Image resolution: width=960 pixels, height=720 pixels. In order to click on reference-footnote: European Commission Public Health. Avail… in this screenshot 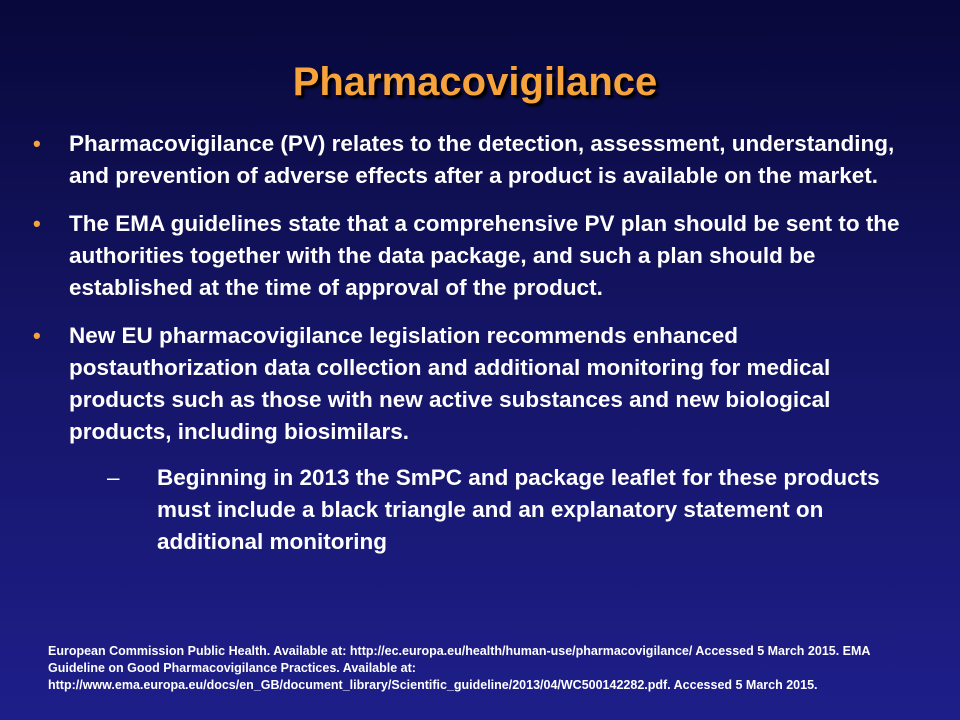, I will do `click(459, 668)`.